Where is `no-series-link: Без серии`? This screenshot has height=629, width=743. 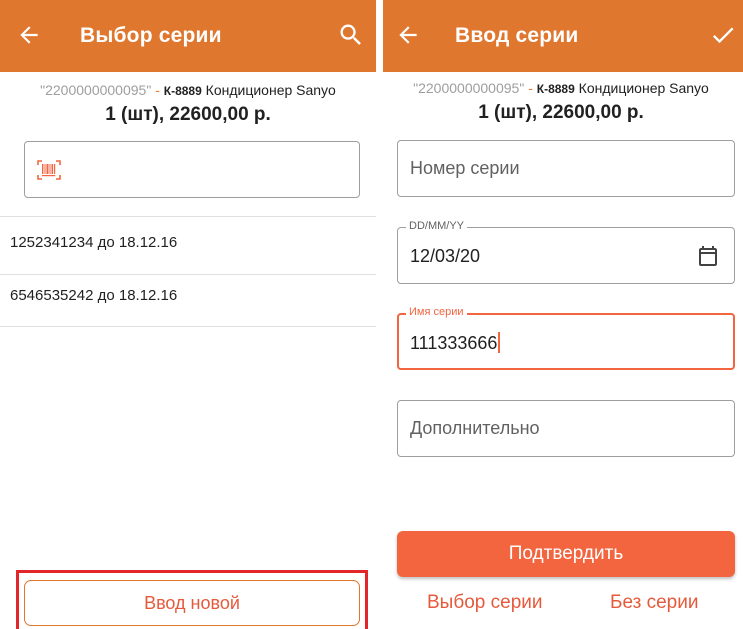 no-series-link: Без серии is located at coordinates (654, 603).